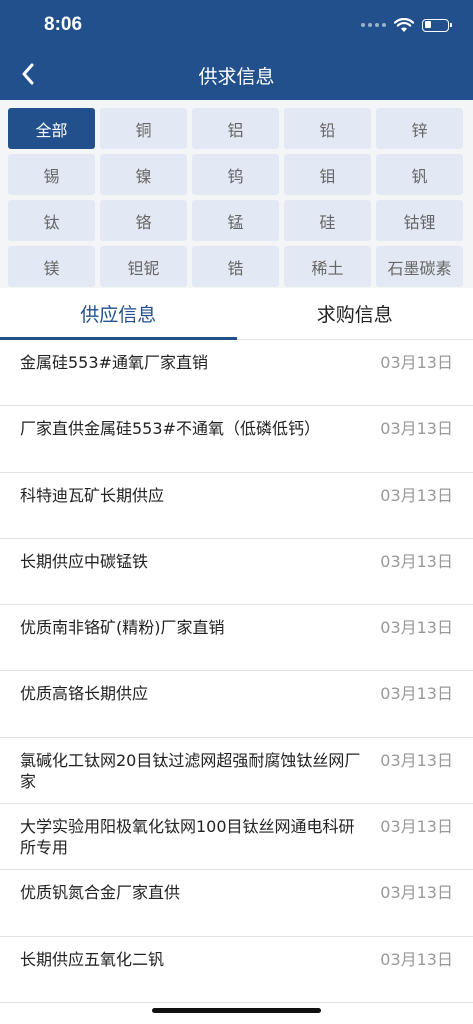 The height and width of the screenshot is (1024, 473). I want to click on category-button: 铜, so click(143, 128).